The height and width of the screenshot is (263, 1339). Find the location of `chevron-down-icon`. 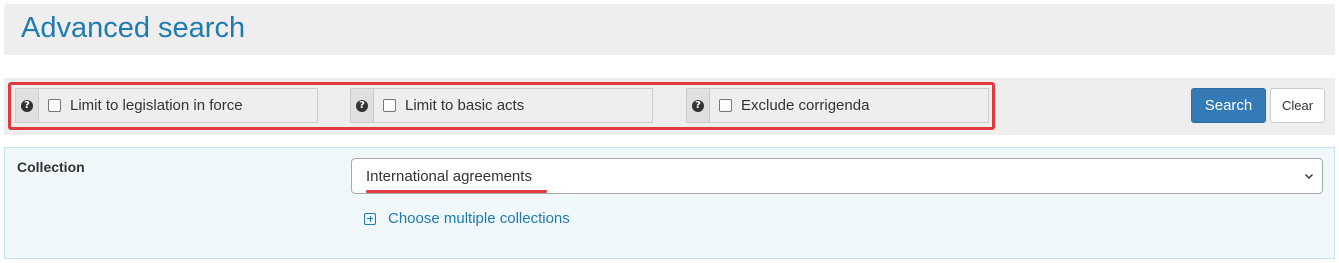

chevron-down-icon is located at coordinates (1309, 176).